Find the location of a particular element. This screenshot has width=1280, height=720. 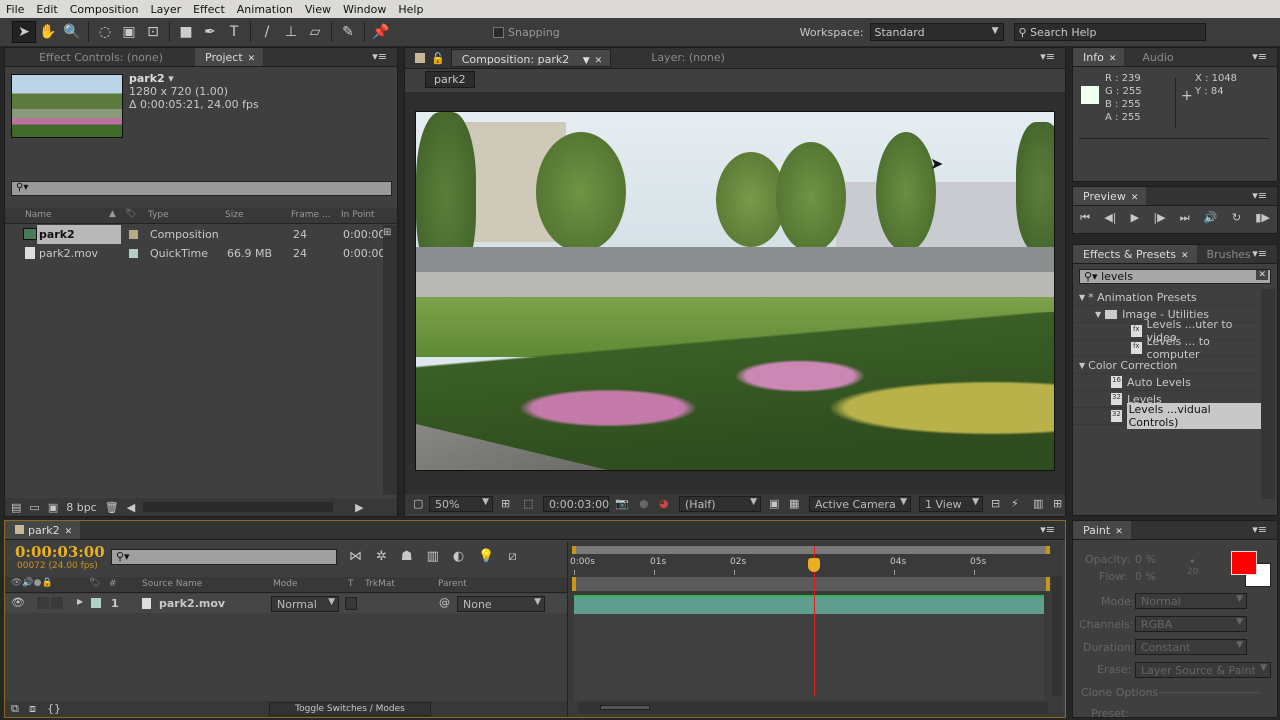

tab-layer: Layer: (none) is located at coordinates (687, 58).